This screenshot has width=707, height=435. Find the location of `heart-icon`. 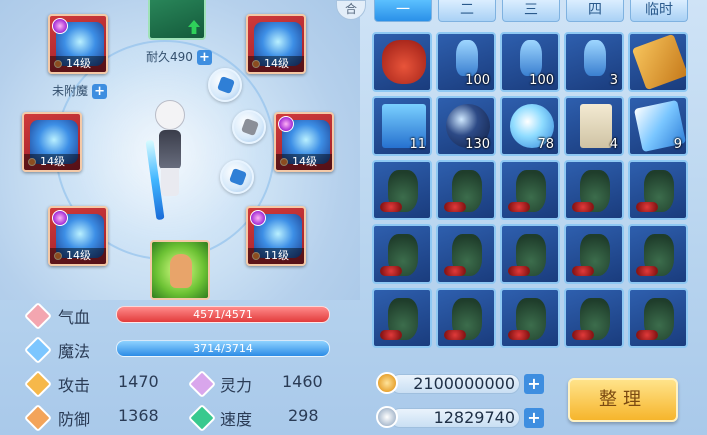

heart-icon is located at coordinates (38, 316).